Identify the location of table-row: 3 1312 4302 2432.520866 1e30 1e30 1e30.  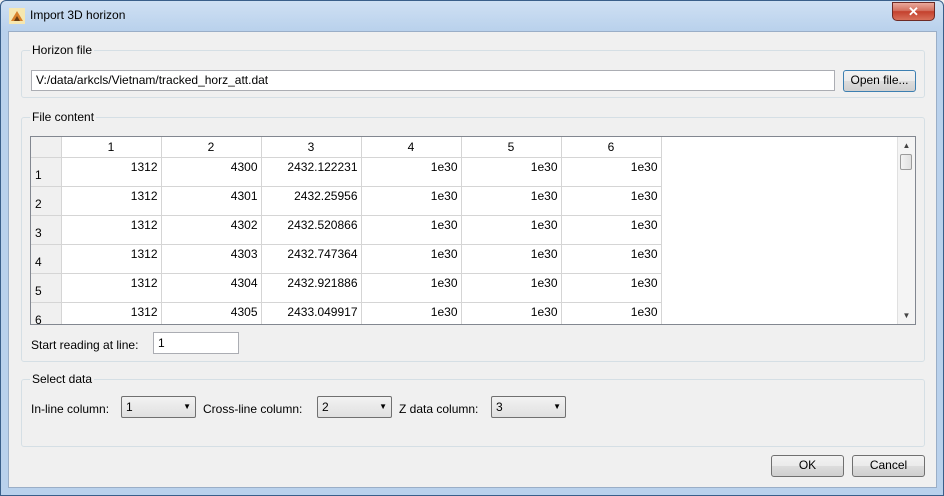
(346, 230).